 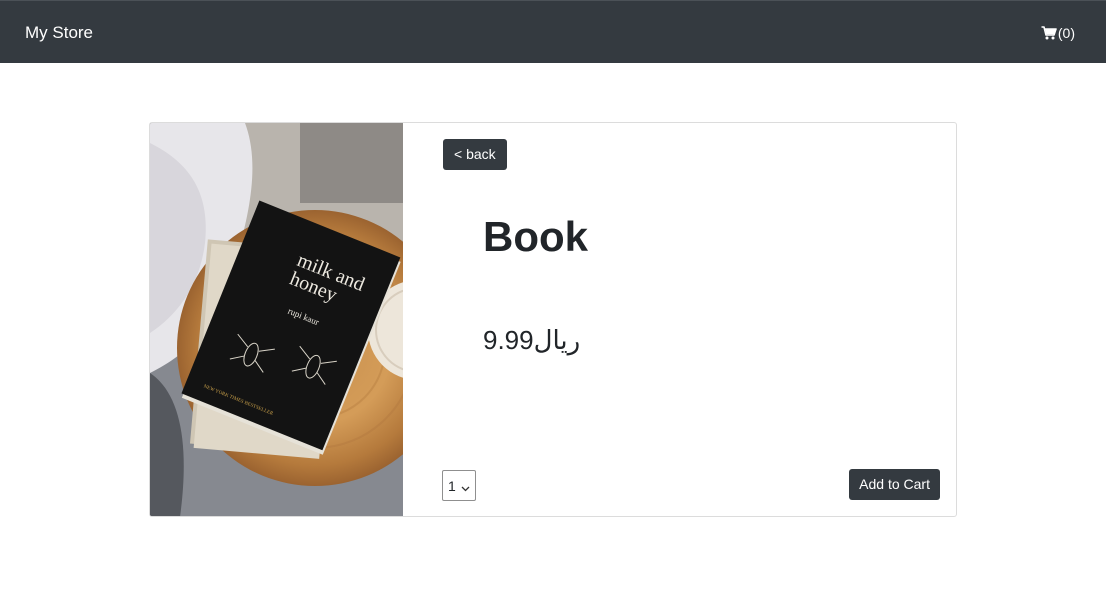 I want to click on store-brand-link: My Store, so click(x=59, y=33).